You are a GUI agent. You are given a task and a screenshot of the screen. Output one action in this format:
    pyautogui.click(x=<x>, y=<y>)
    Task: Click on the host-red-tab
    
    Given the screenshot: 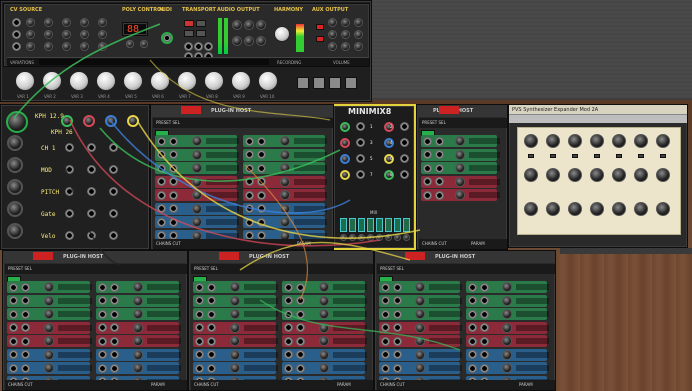 What is the action you would take?
    pyautogui.click(x=229, y=256)
    